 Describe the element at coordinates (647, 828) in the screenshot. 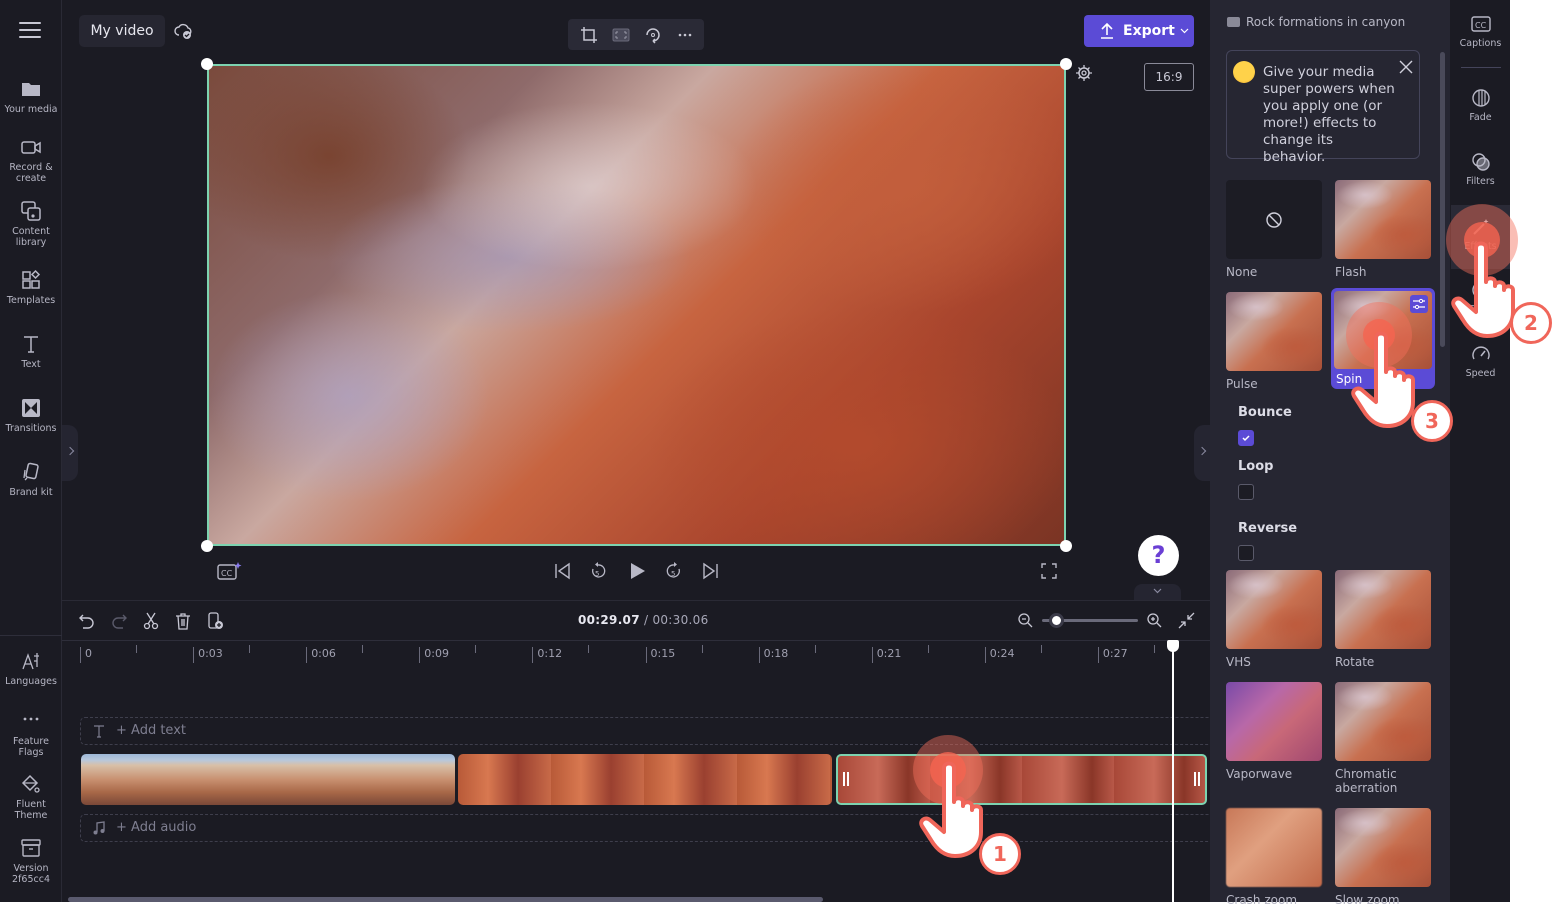

I see `add-audio-track: + Add audio` at that location.